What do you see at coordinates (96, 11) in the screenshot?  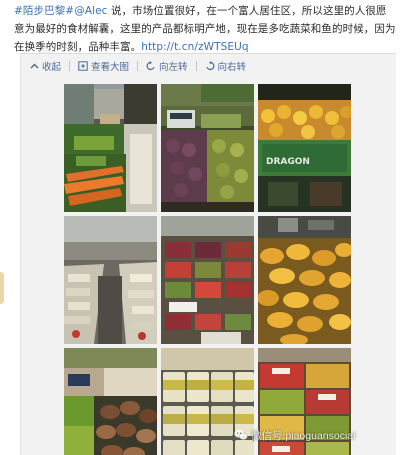 I see `mention-name: Alec` at bounding box center [96, 11].